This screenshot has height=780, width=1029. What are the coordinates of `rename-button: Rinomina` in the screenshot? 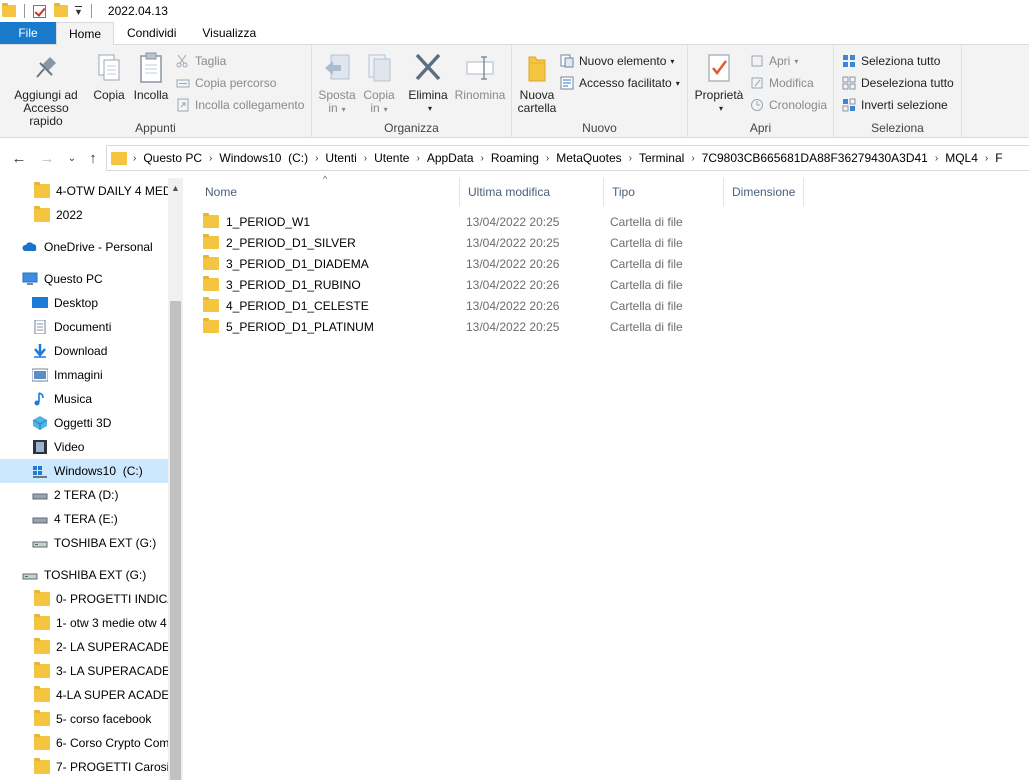 It's located at (480, 76).